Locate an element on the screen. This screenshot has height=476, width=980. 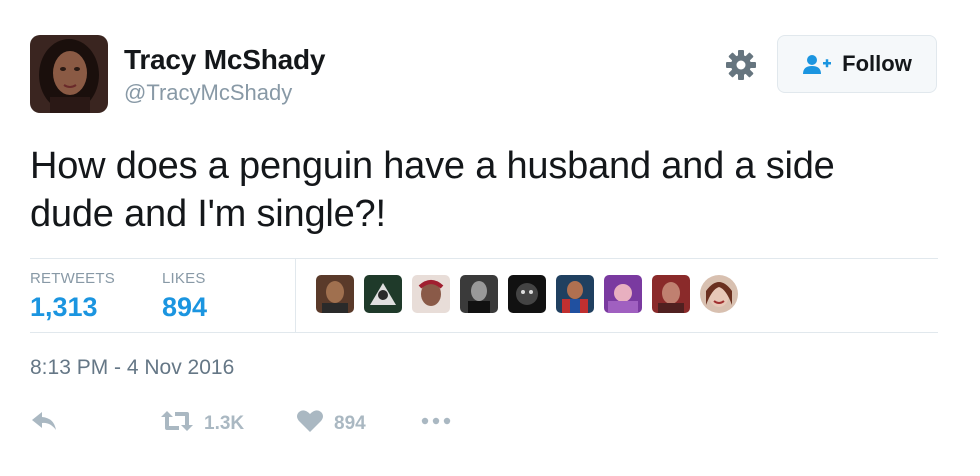
likes-stat: LIKES 894 is located at coordinates (184, 296).